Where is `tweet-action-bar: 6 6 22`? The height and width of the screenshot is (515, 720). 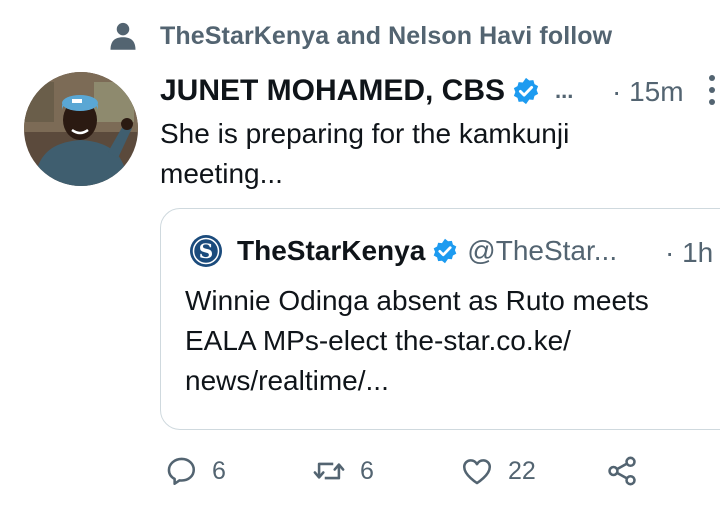
tweet-action-bar: 6 6 22 is located at coordinates (360, 471).